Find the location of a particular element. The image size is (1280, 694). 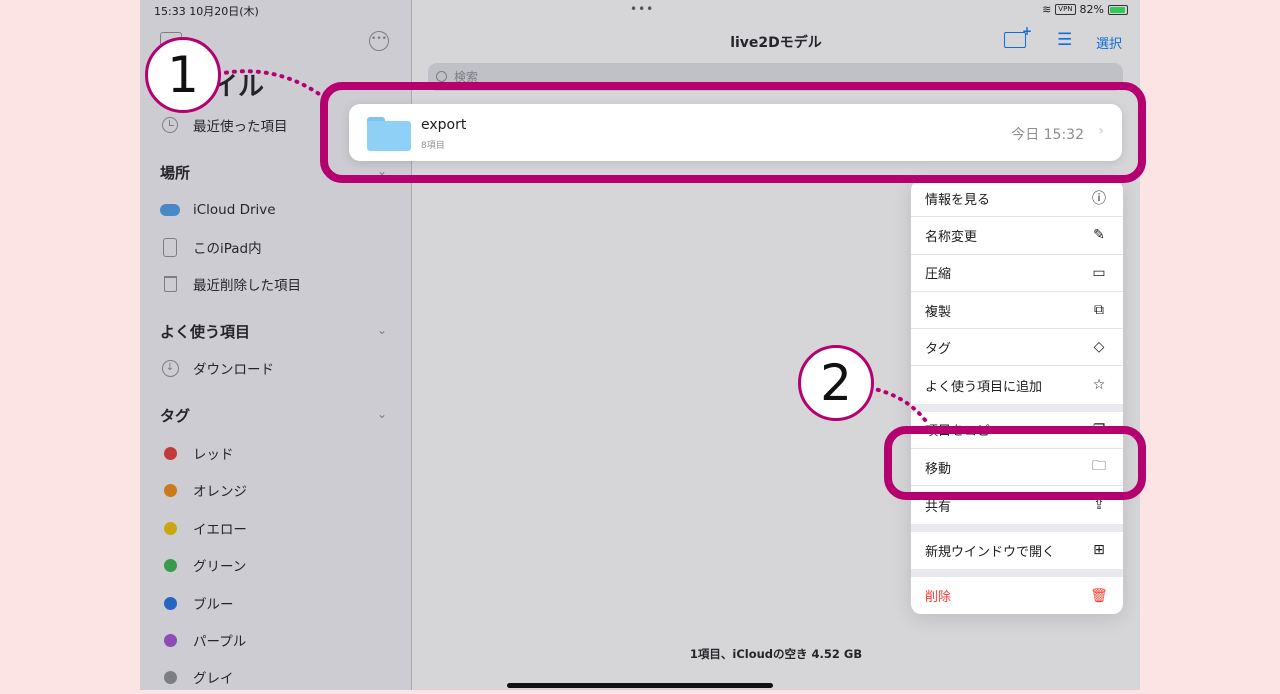

home-indicator is located at coordinates (640, 685).